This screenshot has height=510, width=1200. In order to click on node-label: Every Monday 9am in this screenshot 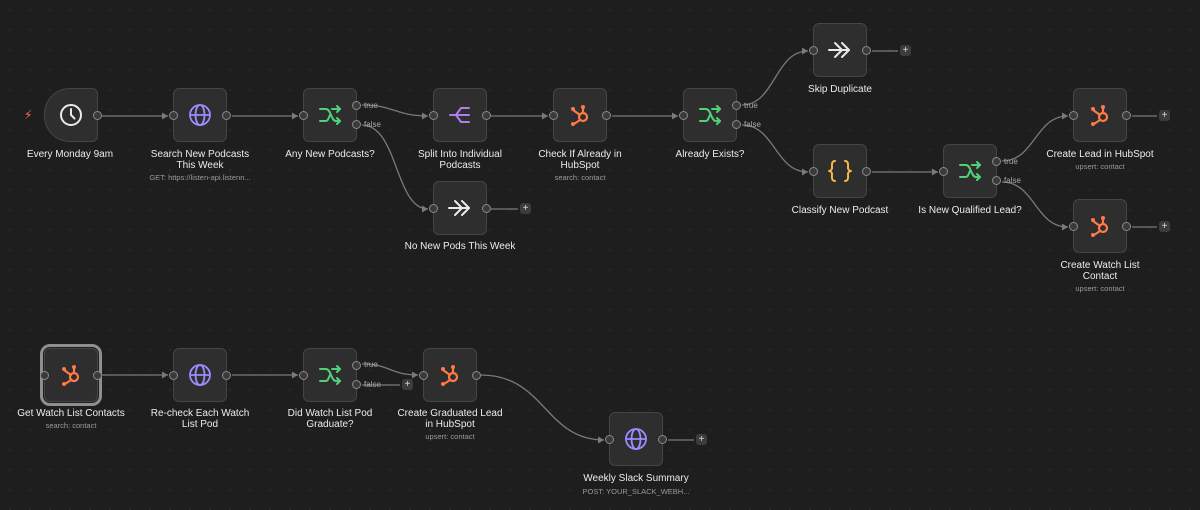, I will do `click(70, 154)`.